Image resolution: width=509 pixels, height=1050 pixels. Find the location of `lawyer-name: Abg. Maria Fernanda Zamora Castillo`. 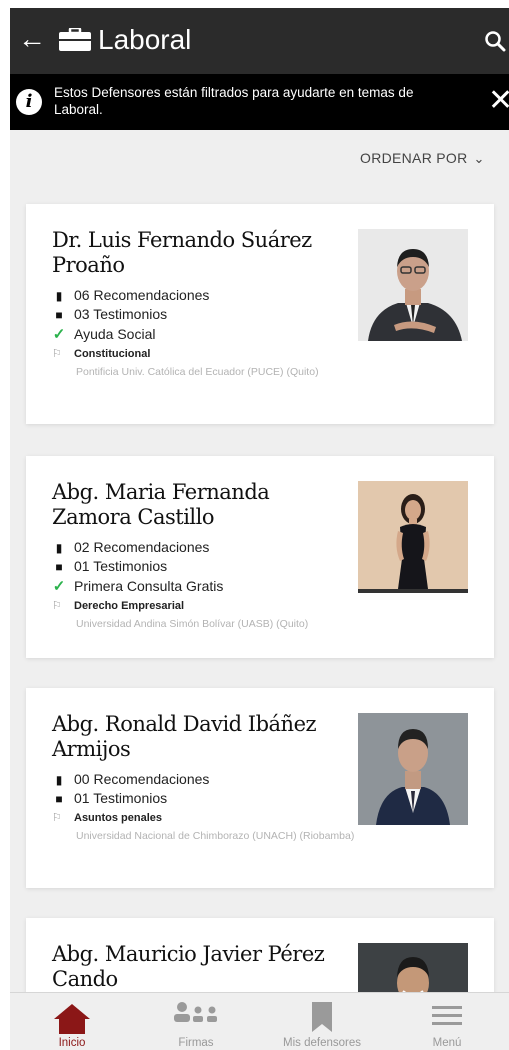

lawyer-name: Abg. Maria Fernanda Zamora Castillo is located at coordinates (161, 504).